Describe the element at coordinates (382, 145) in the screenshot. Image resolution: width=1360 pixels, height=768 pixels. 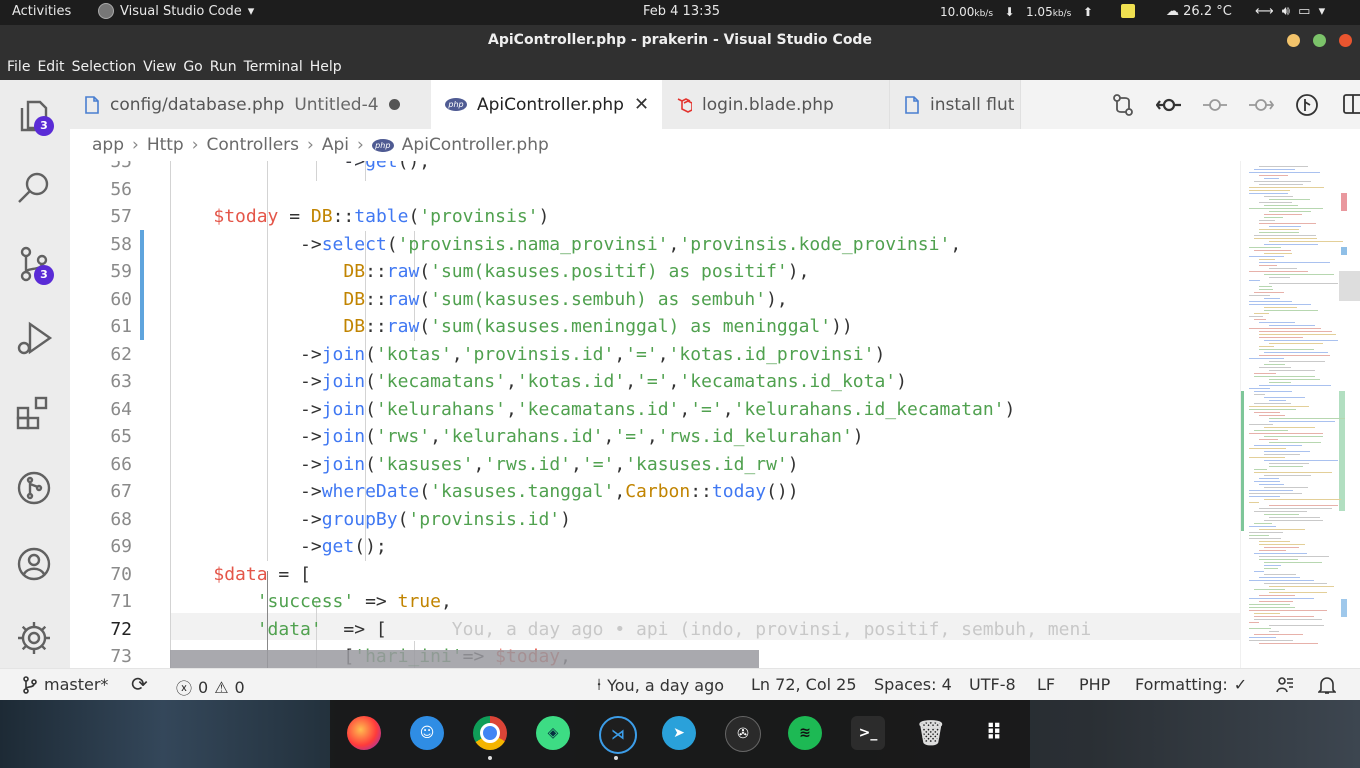
I see `php-file-icon: php` at that location.